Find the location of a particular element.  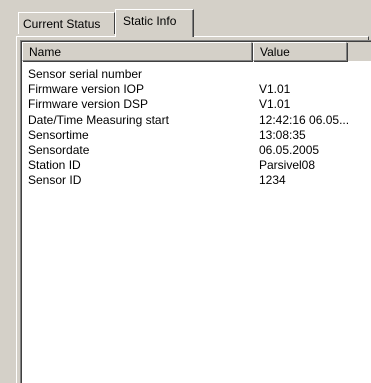

item-name: Sensor ID is located at coordinates (55, 180).